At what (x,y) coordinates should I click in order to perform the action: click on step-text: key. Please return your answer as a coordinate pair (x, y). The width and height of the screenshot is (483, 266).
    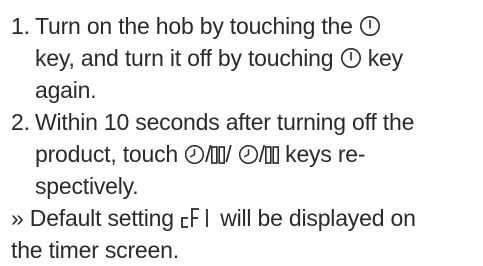
    Looking at the image, I should click on (382, 58).